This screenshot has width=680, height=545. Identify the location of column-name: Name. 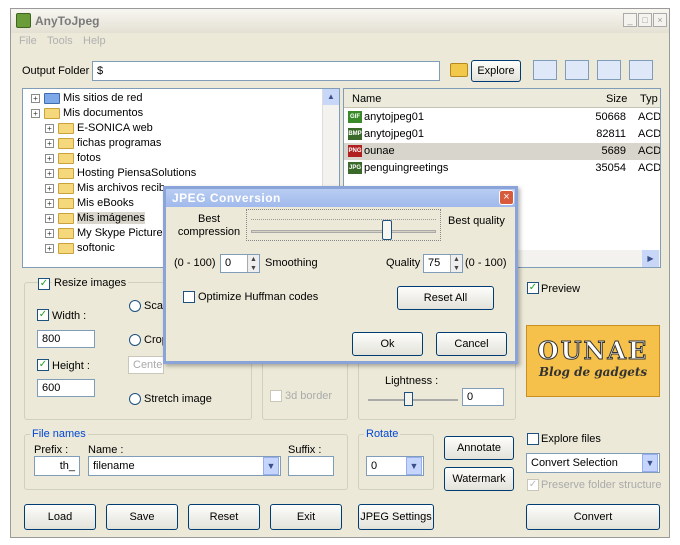
(366, 99).